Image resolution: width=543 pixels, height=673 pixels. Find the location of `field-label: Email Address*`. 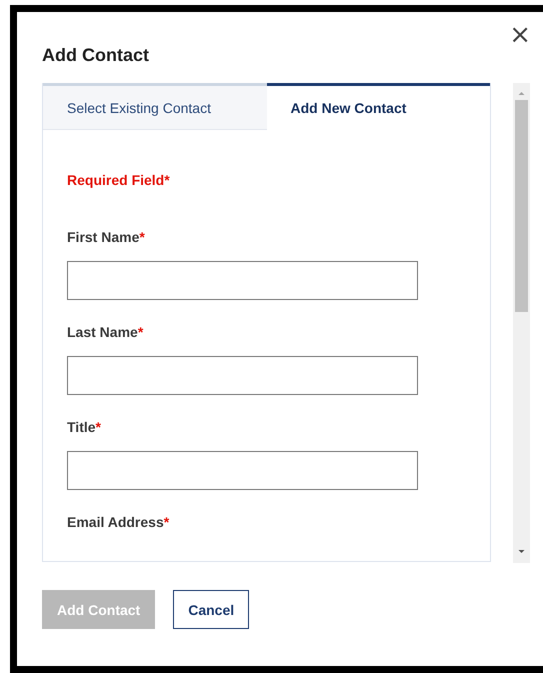

field-label: Email Address* is located at coordinates (118, 522).